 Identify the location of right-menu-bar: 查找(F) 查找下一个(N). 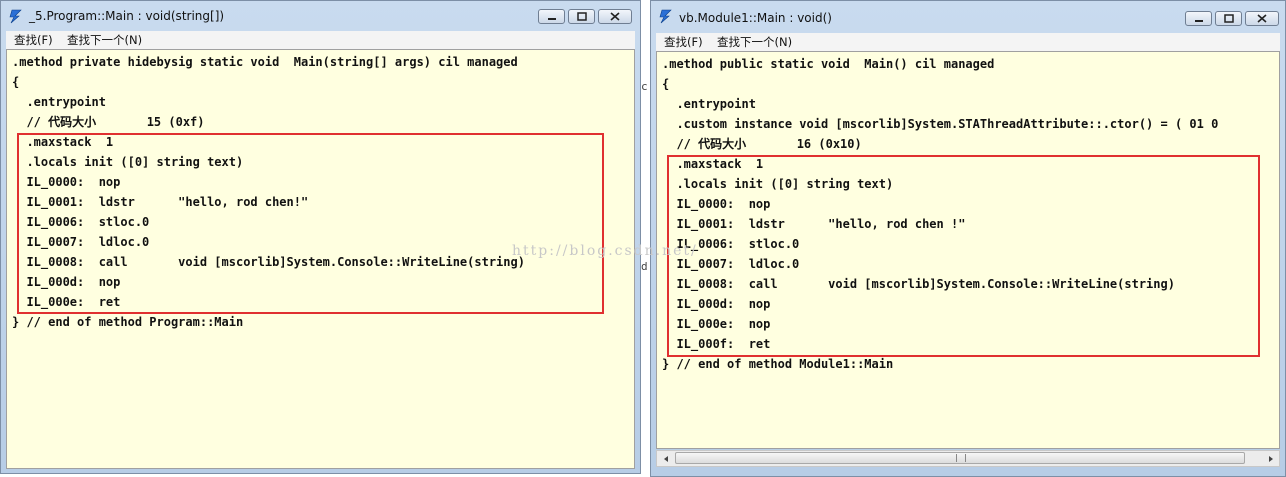
(968, 42).